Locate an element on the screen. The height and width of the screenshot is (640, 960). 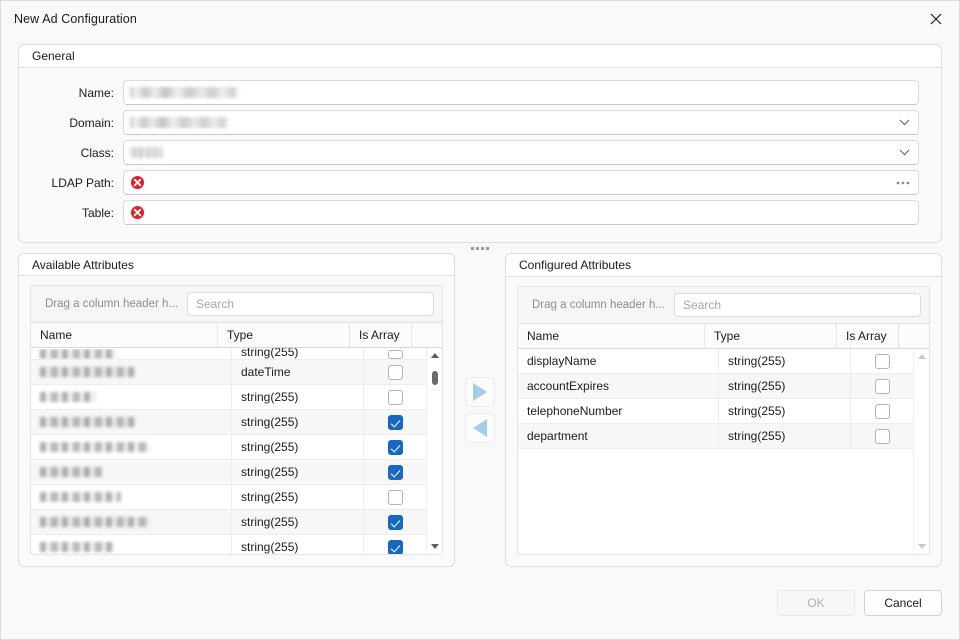
available-column-header-type: Type is located at coordinates (284, 335).